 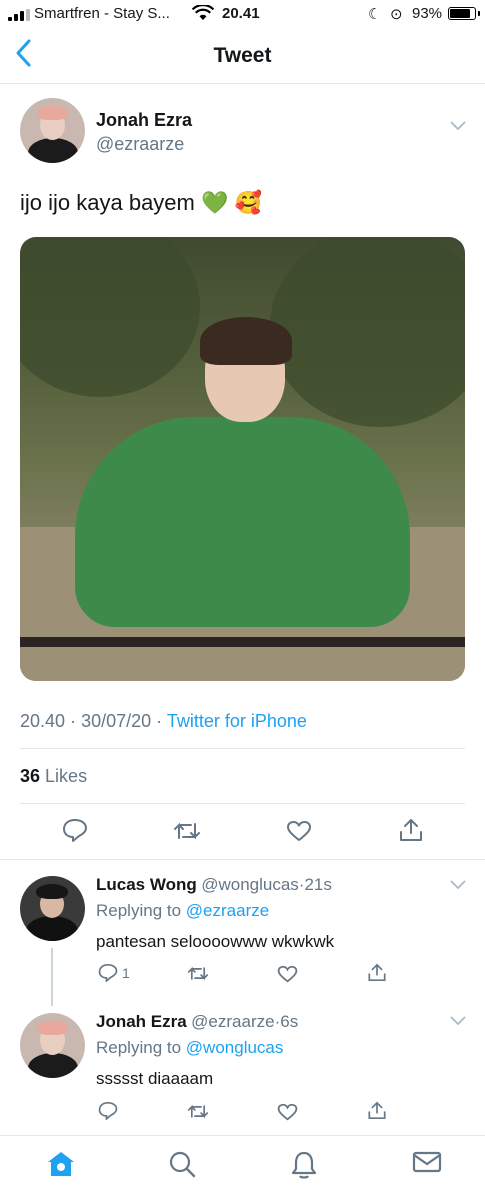 What do you see at coordinates (146, 884) in the screenshot?
I see `reply-author-name: Lucas Wong` at bounding box center [146, 884].